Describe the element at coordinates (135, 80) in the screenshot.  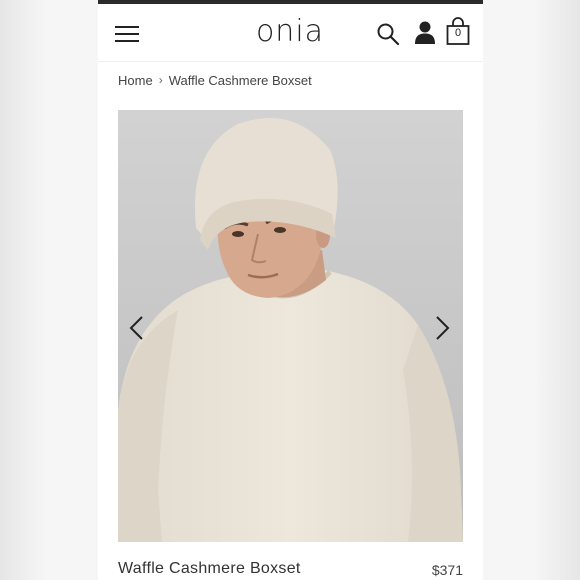
I see `breadcrumb-home-link: Home` at that location.